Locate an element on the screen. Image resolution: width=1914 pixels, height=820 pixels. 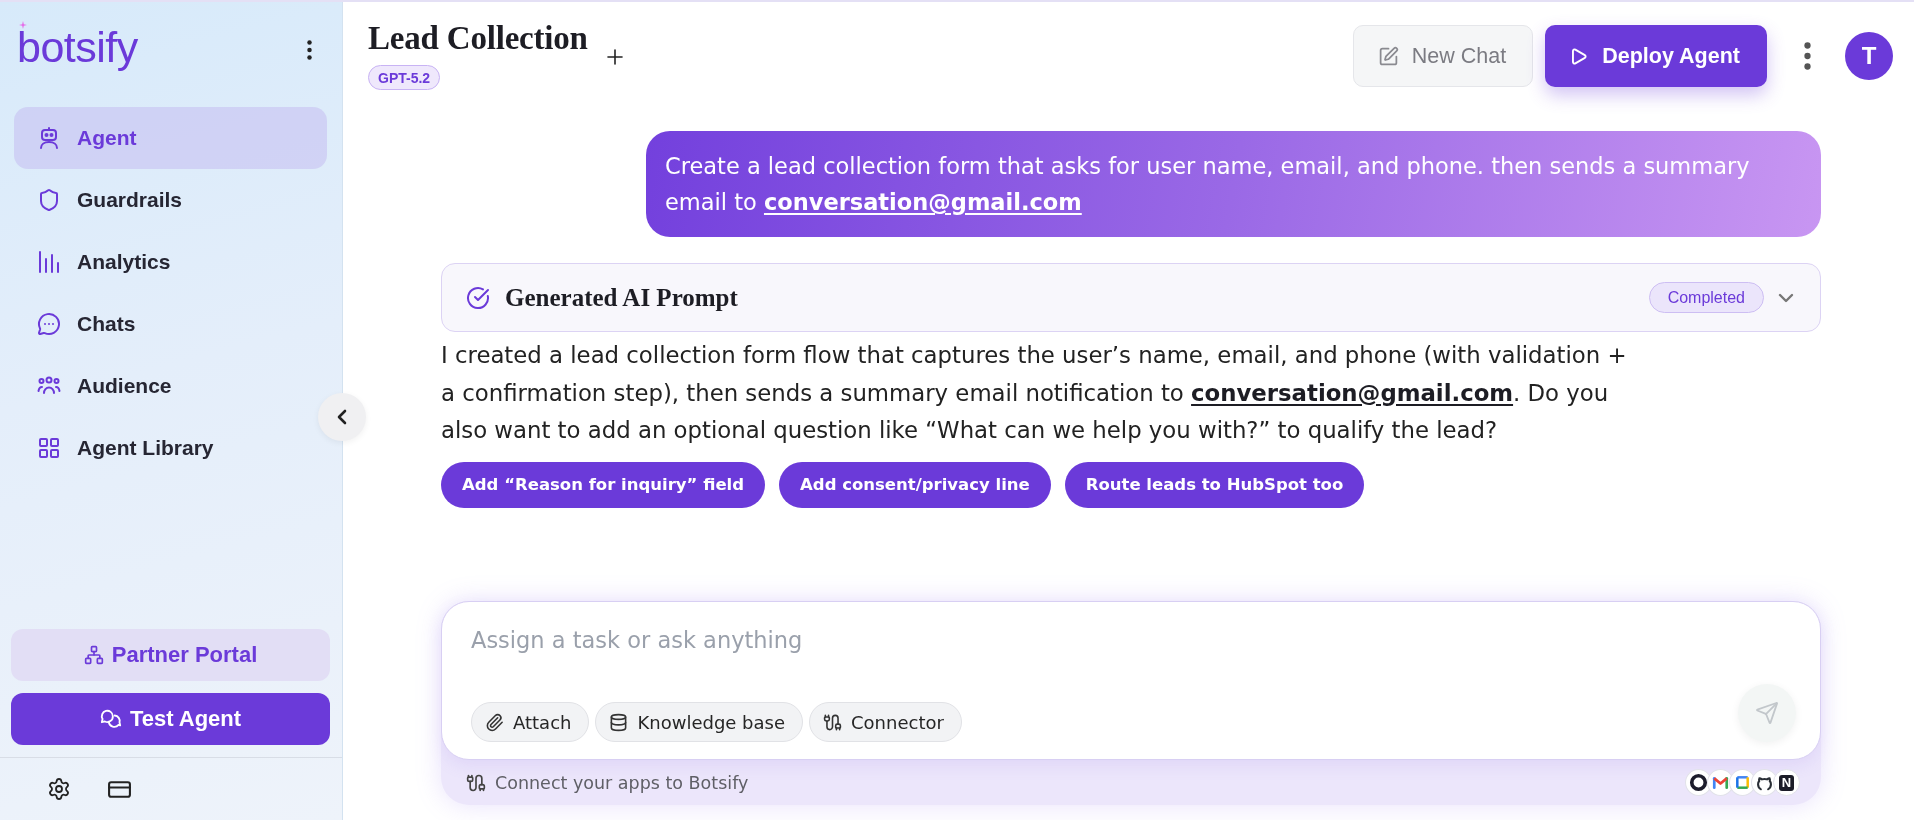
test-agent-button: Test Agent is located at coordinates (170, 719).